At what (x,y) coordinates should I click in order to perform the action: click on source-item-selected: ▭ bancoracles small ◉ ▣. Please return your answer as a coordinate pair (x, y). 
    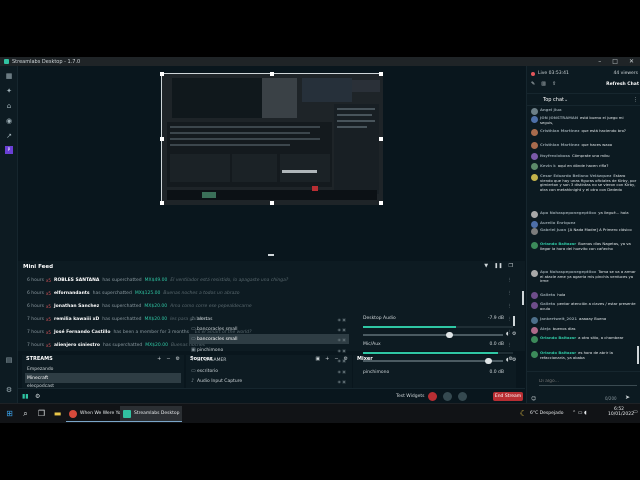
    Looking at the image, I should click on (269, 339).